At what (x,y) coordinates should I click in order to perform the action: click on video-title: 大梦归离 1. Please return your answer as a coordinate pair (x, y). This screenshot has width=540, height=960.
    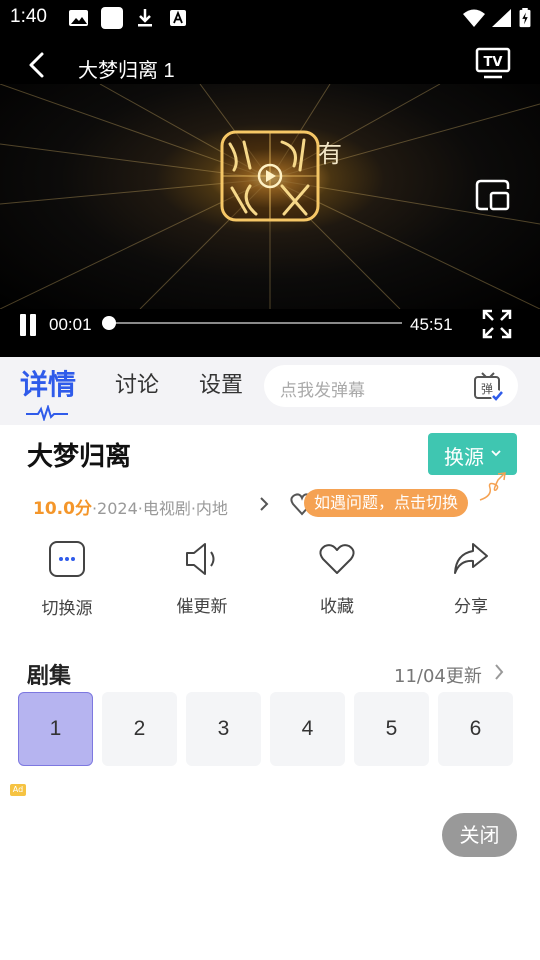
    Looking at the image, I should click on (126, 71).